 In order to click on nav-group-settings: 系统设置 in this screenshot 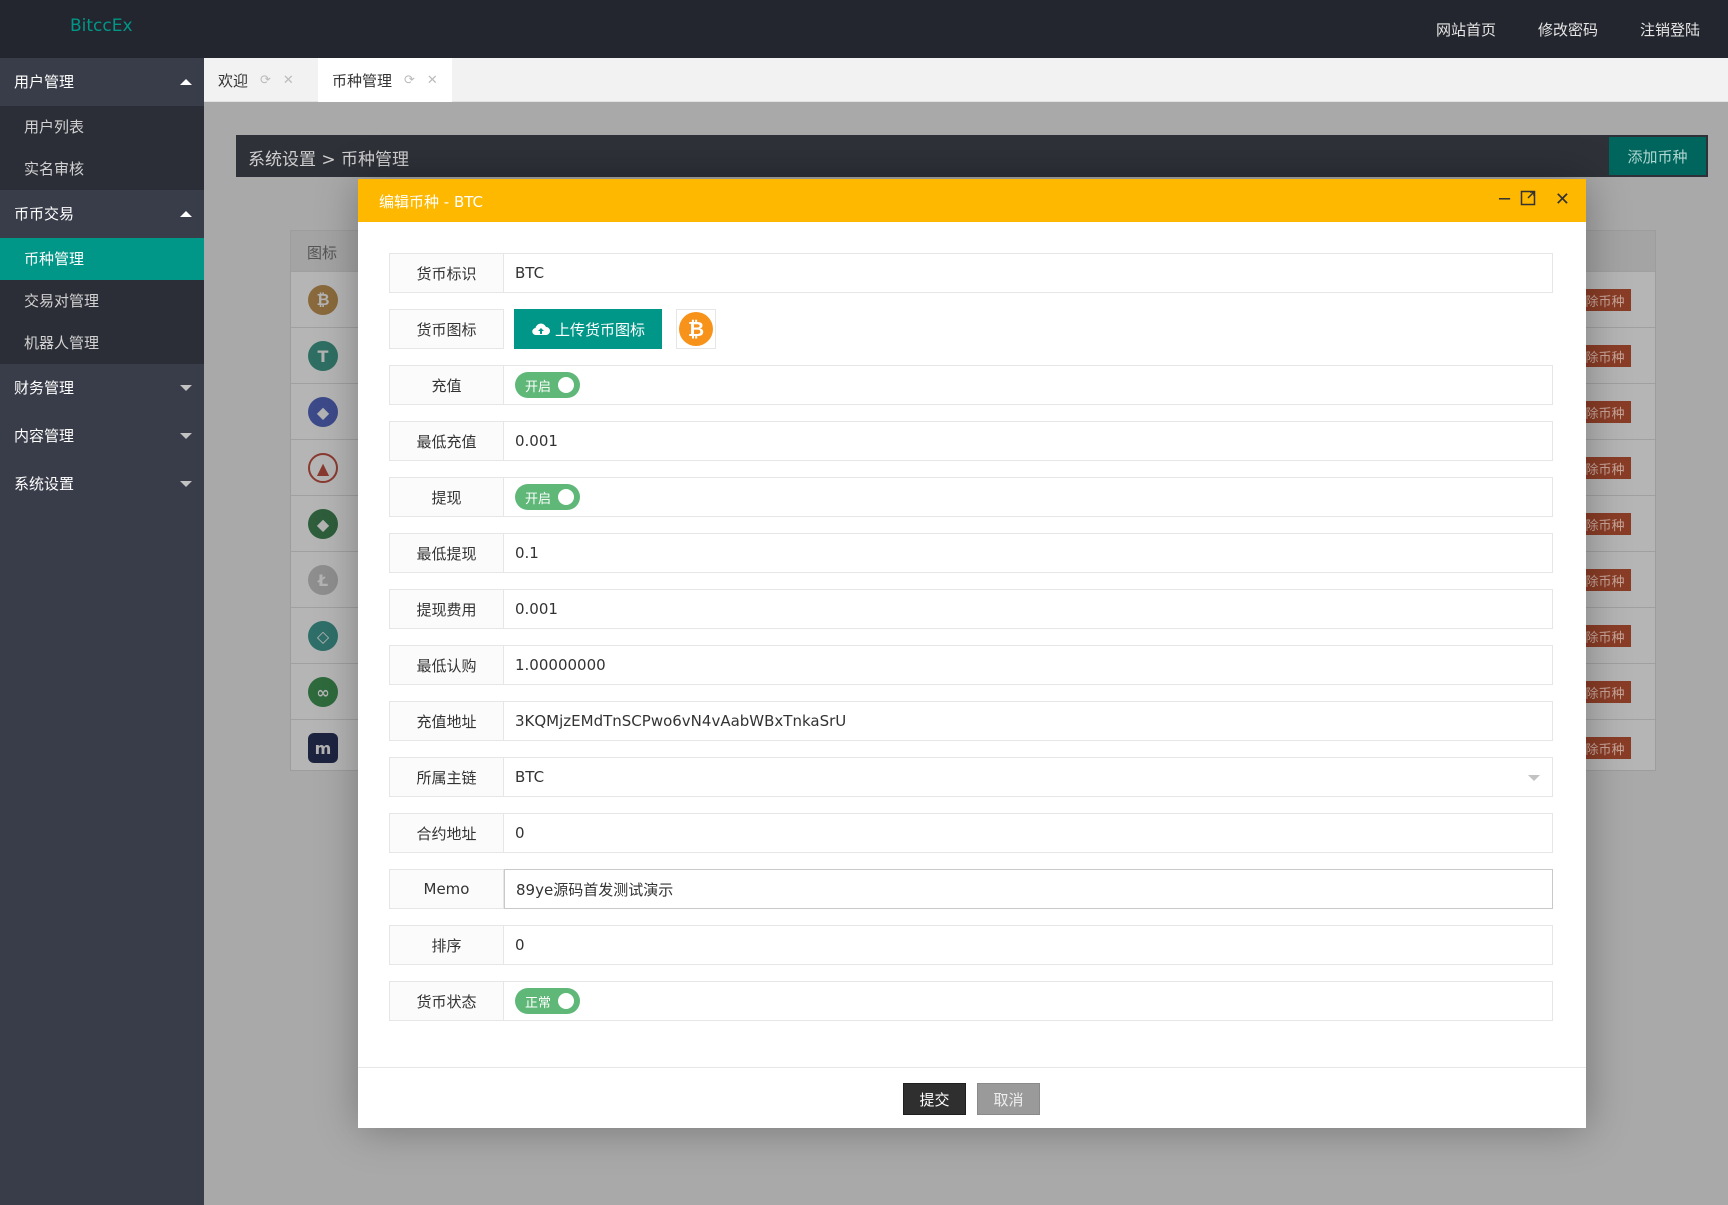, I will do `click(102, 484)`.